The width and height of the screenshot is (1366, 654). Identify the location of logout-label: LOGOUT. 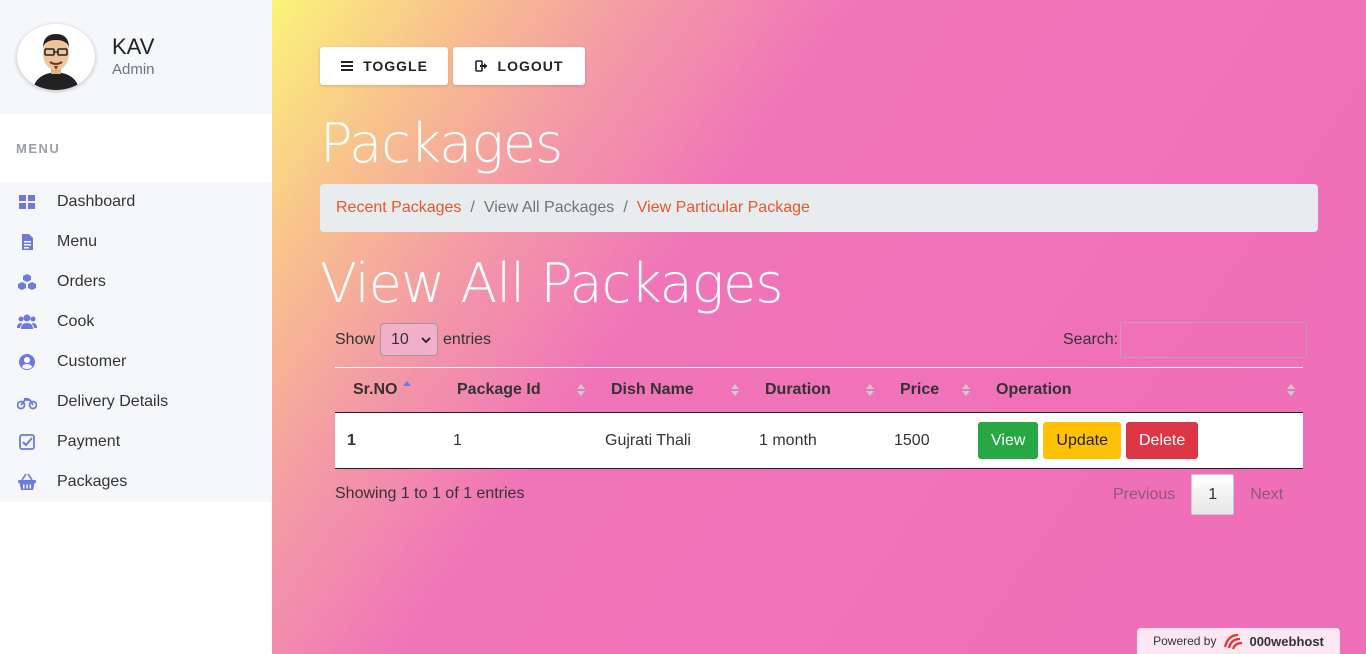
(530, 66).